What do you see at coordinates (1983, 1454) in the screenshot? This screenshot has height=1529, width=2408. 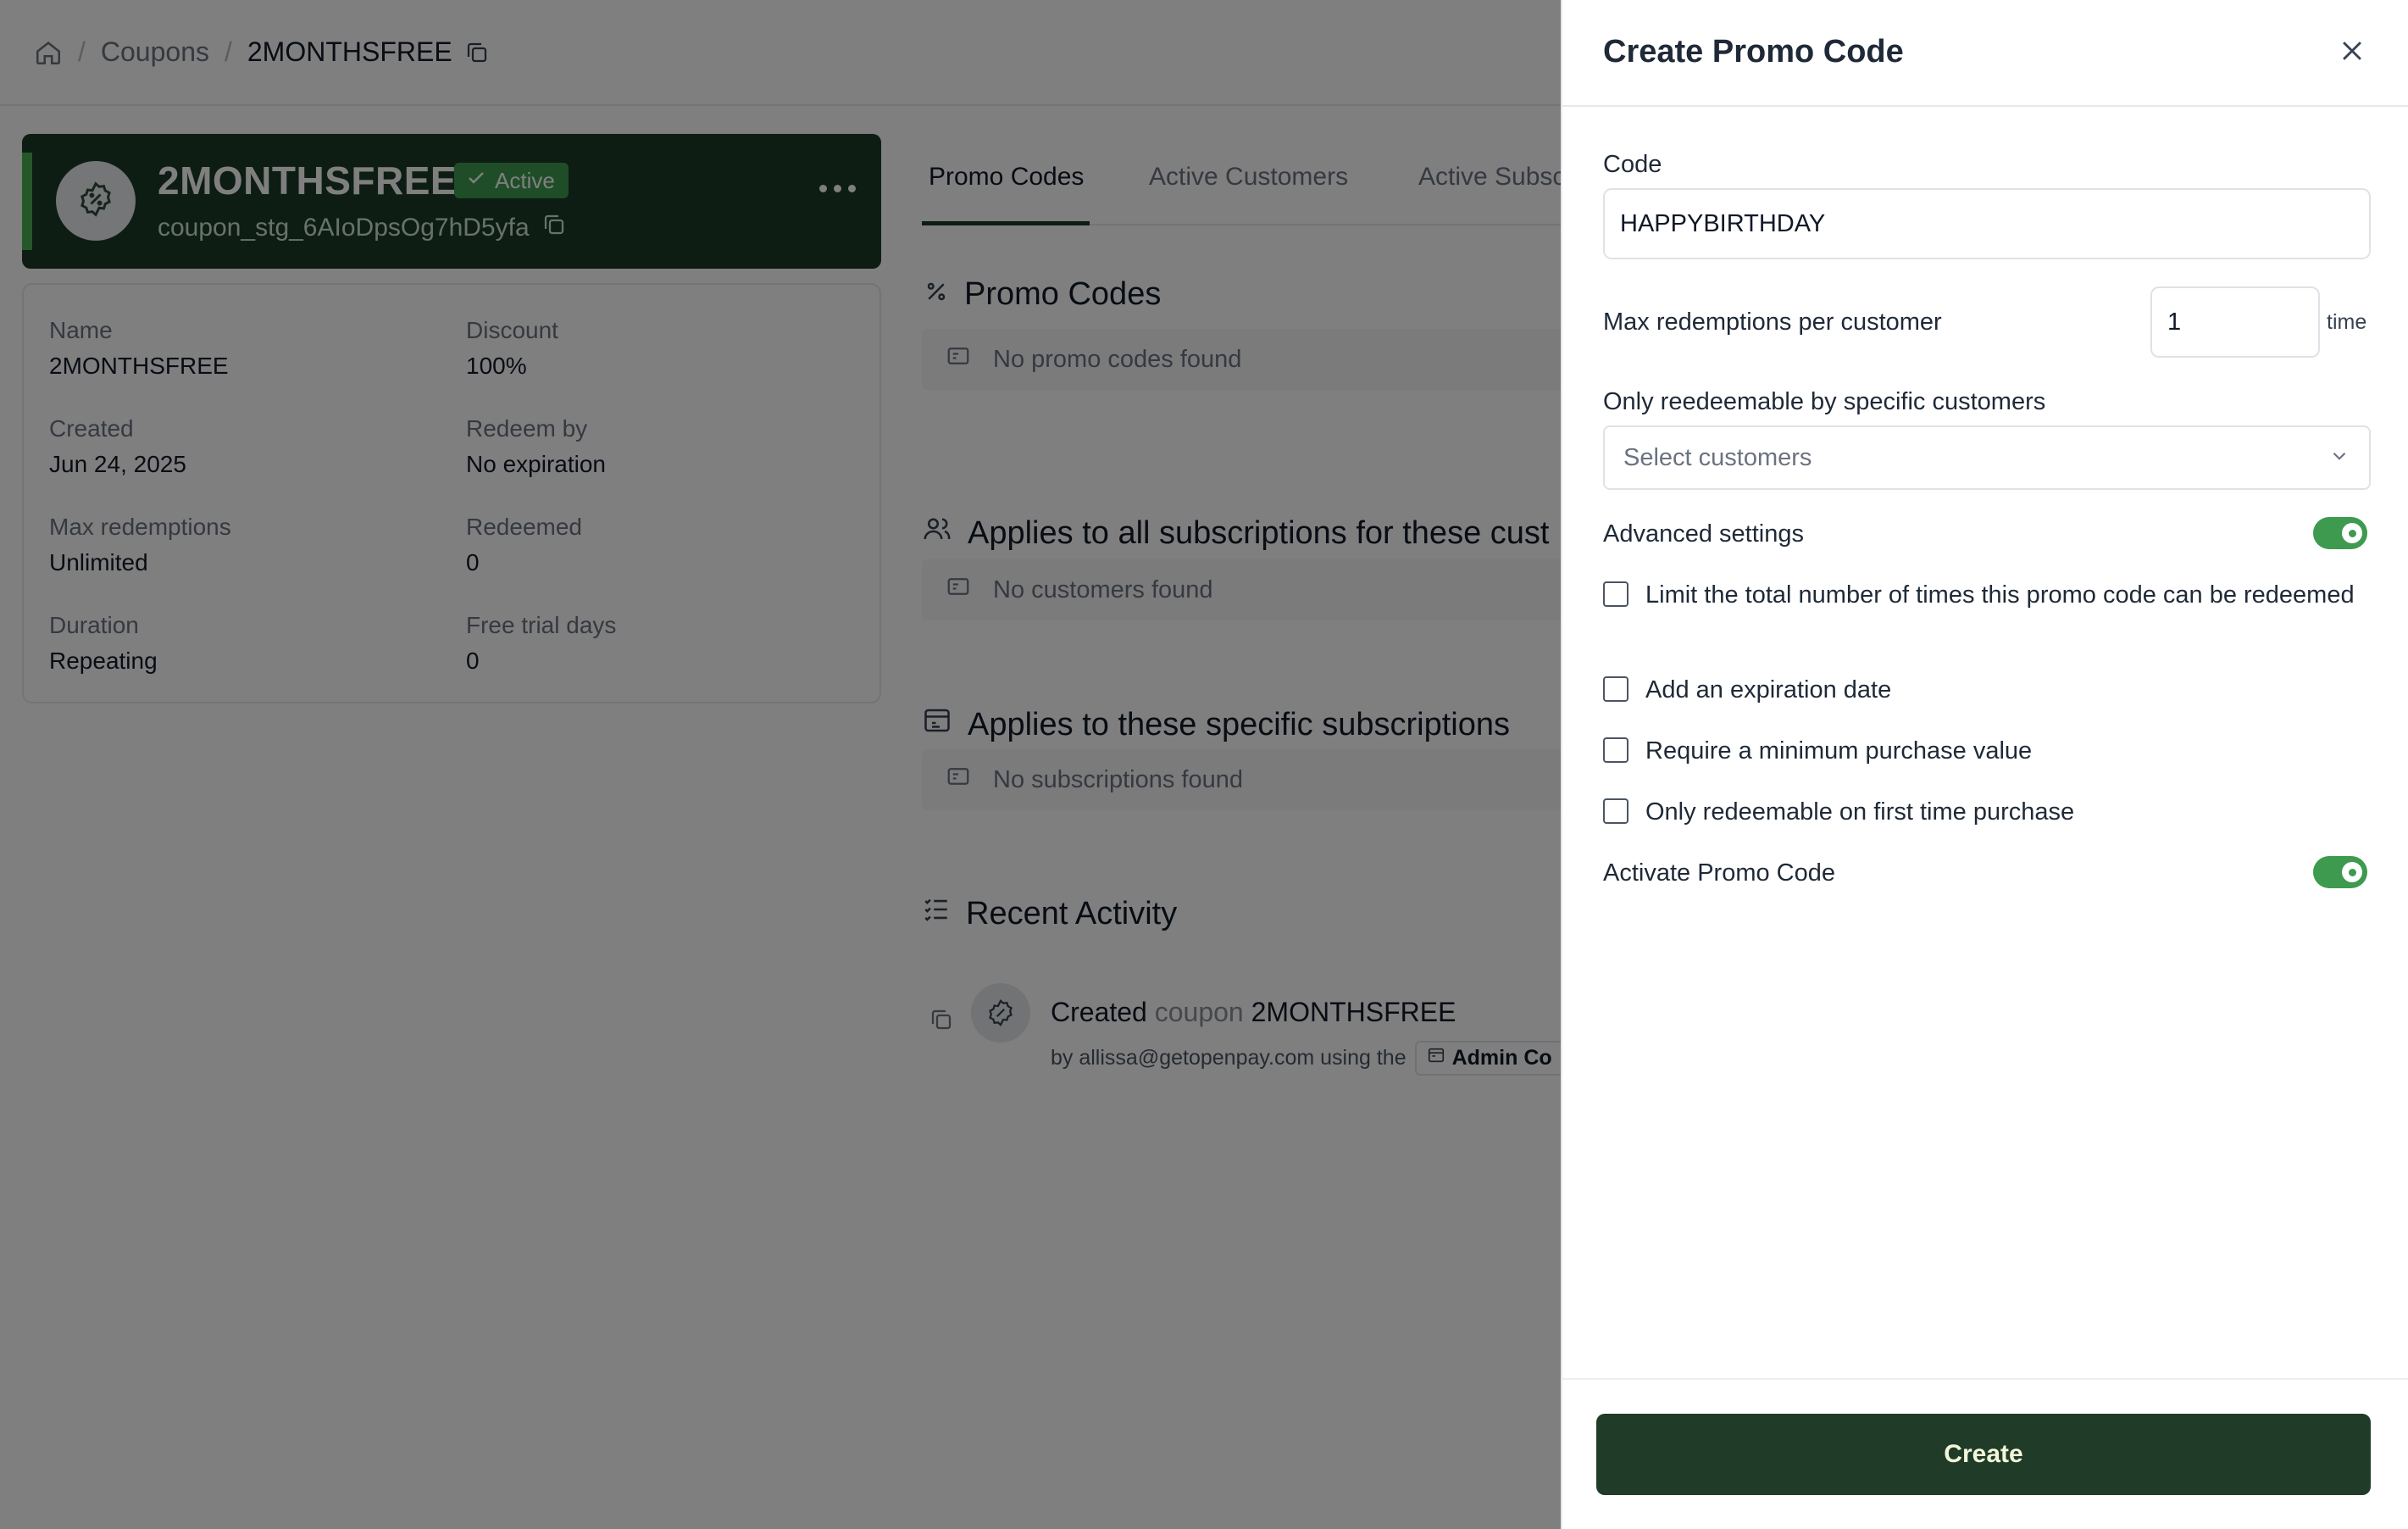 I see `create-button: Create` at bounding box center [1983, 1454].